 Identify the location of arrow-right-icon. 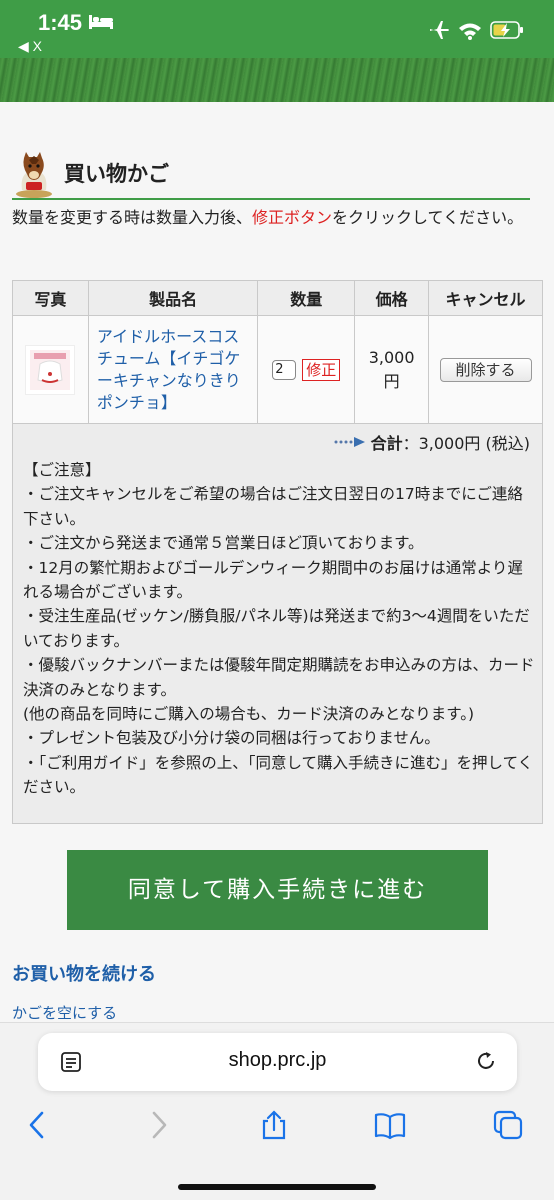
(349, 442).